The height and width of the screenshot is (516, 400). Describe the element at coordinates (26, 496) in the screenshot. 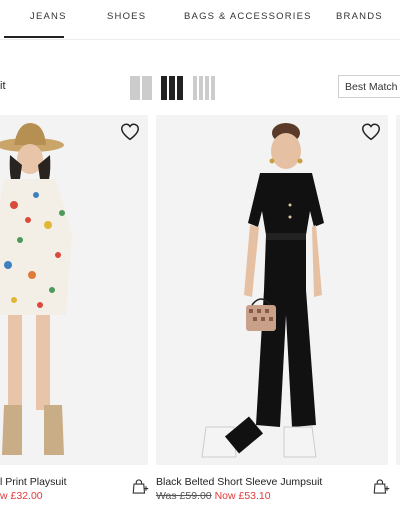

I see `price-now: £32.00` at that location.